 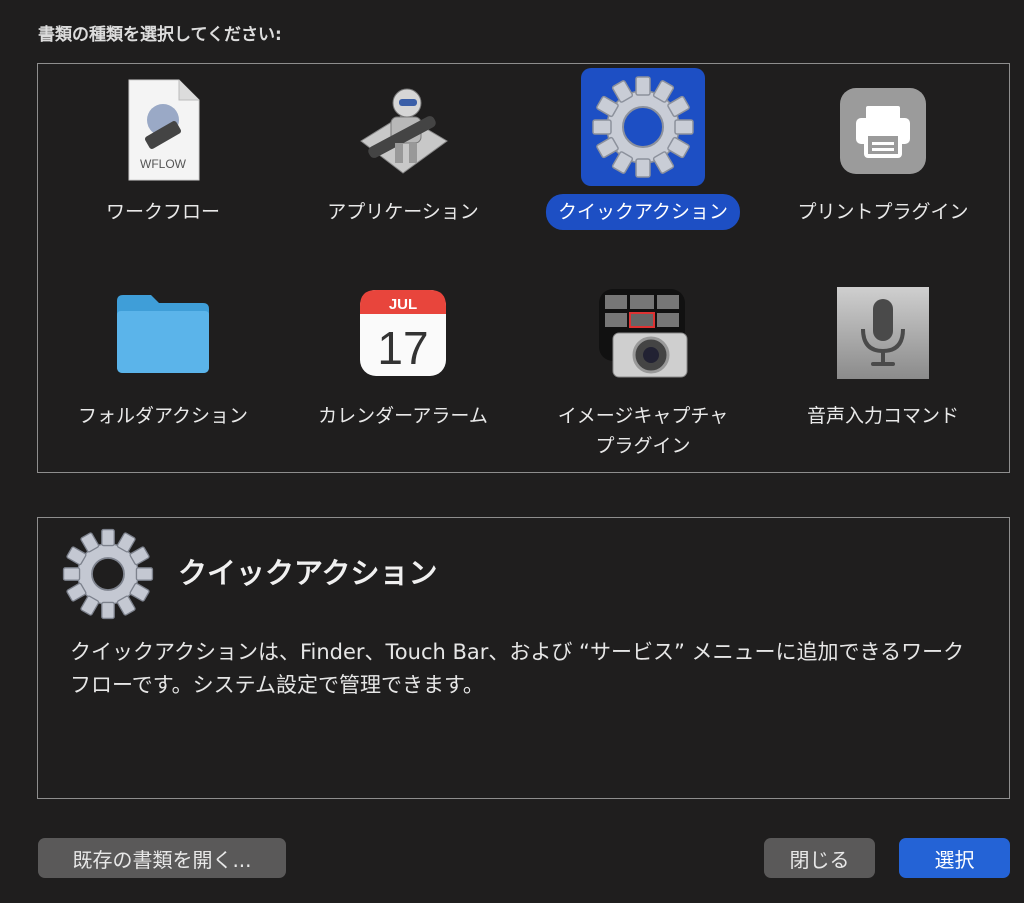 I want to click on tile-print-plugin: プリントプラグイン, so click(x=883, y=164).